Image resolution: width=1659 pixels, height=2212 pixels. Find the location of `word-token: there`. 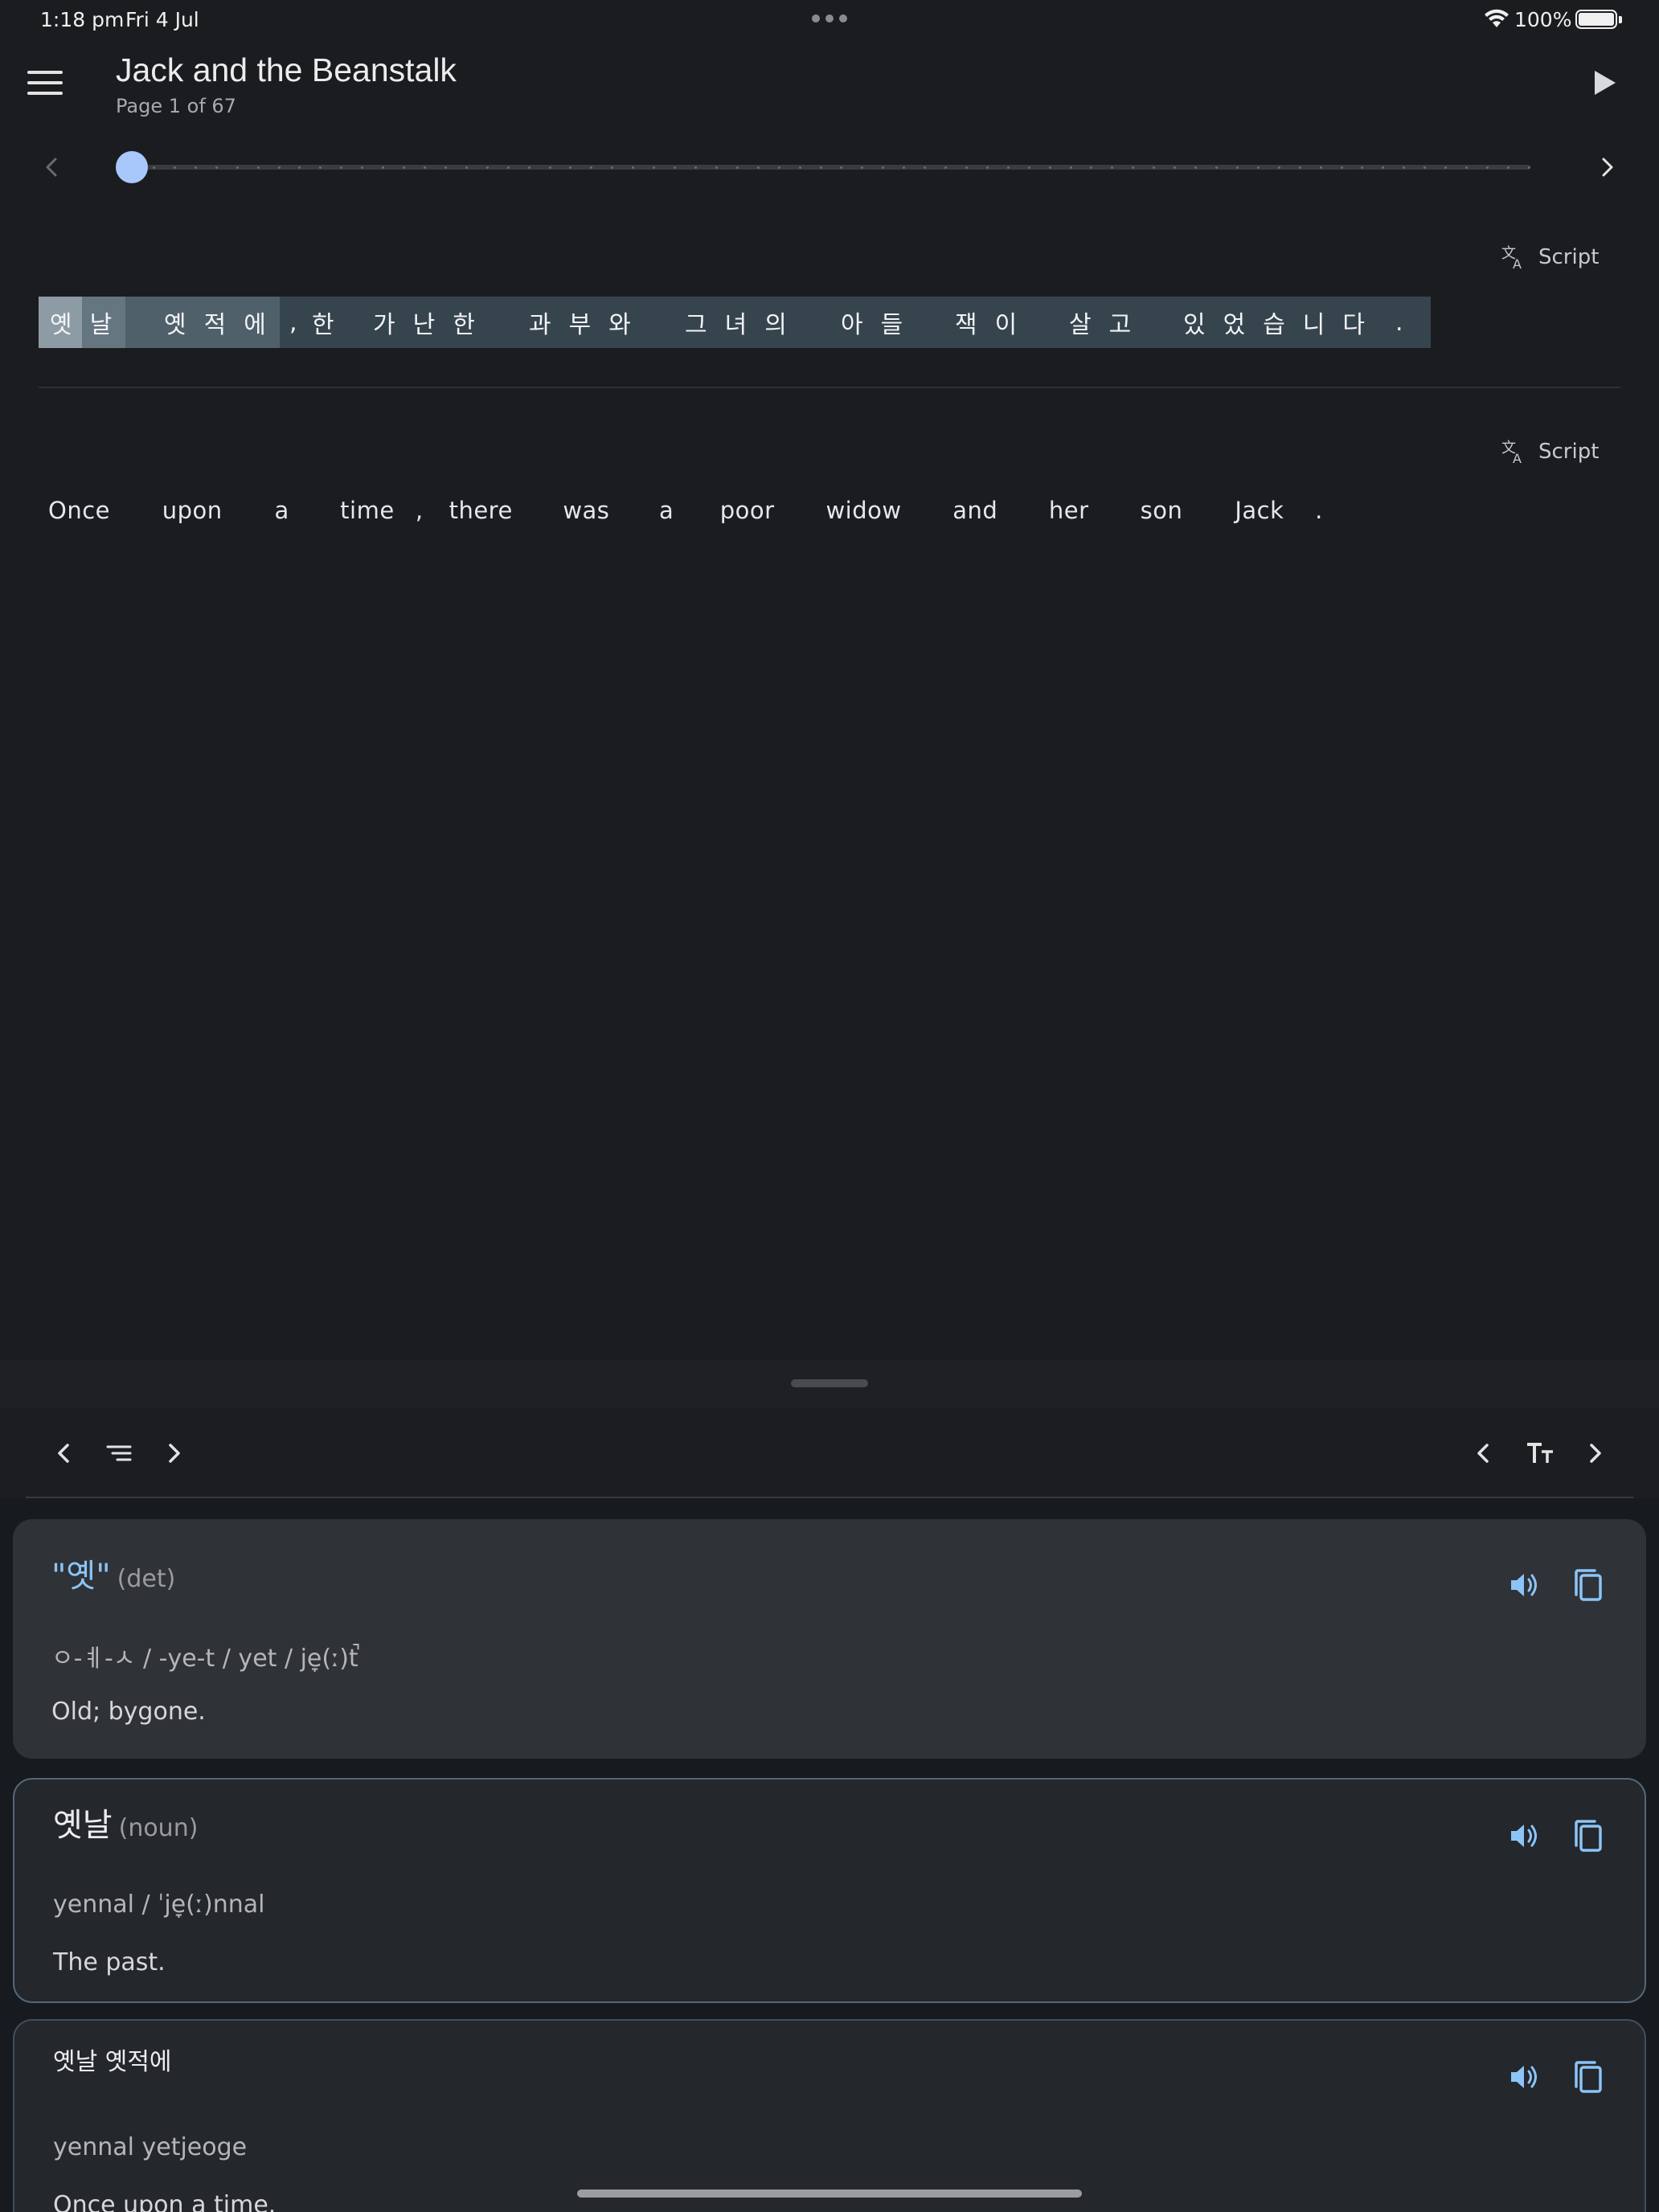

word-token: there is located at coordinates (502, 510).